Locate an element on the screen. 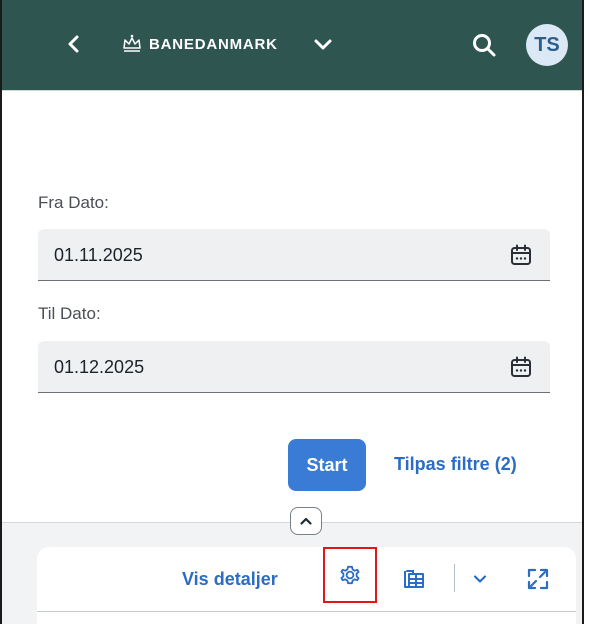 The width and height of the screenshot is (590, 624). table-export-icon is located at coordinates (414, 579).